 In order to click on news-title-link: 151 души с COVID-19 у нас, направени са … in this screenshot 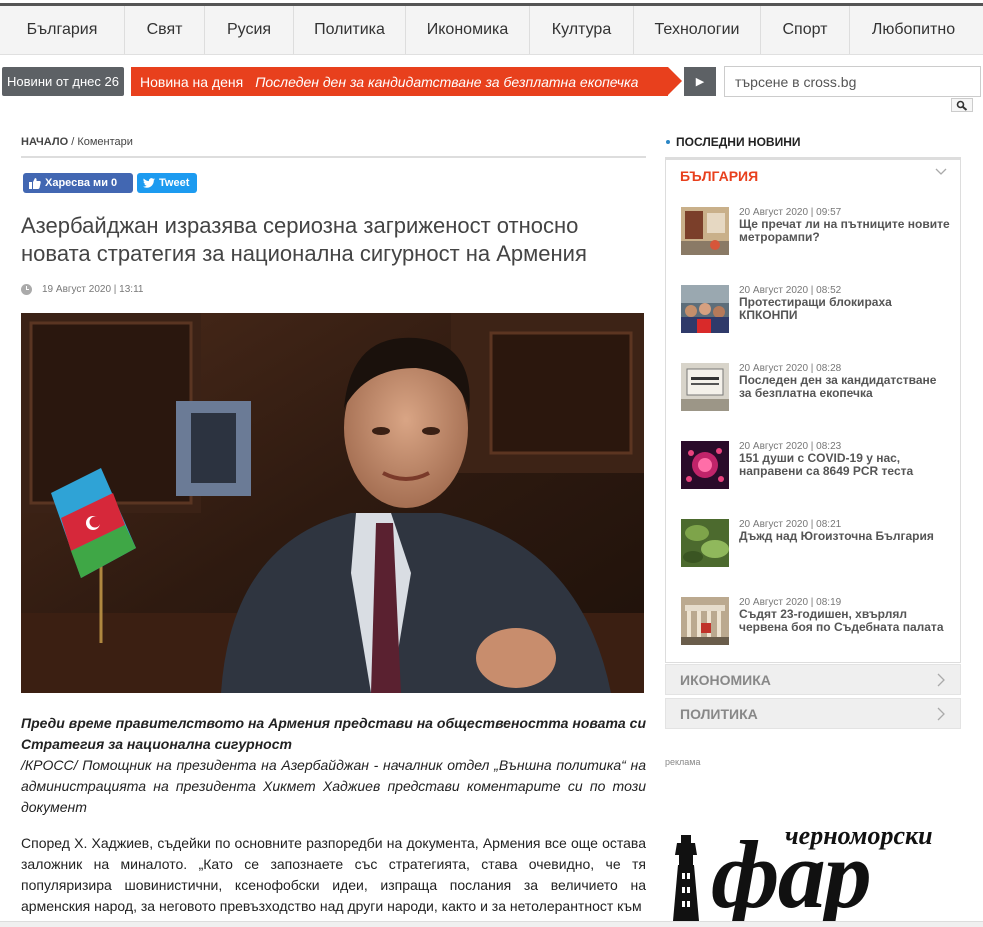, I will do `click(845, 465)`.